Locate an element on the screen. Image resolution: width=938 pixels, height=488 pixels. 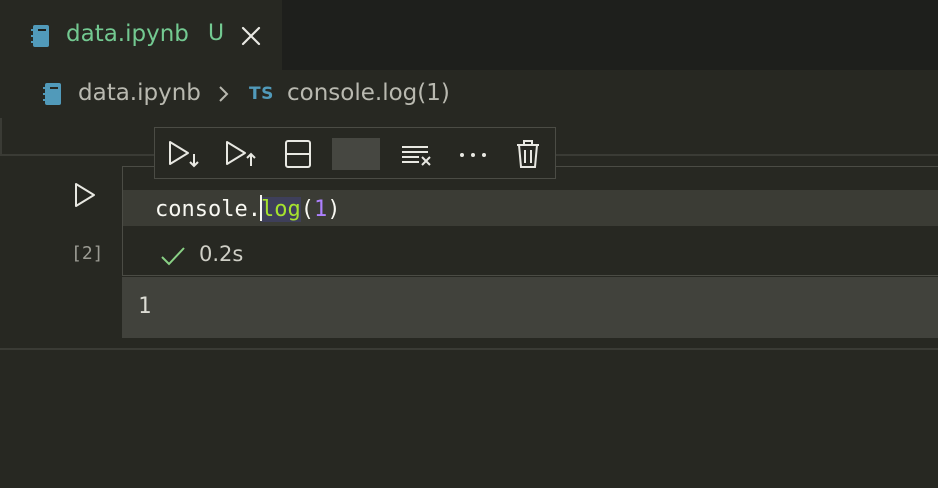
untracked-badge: U is located at coordinates (216, 33).